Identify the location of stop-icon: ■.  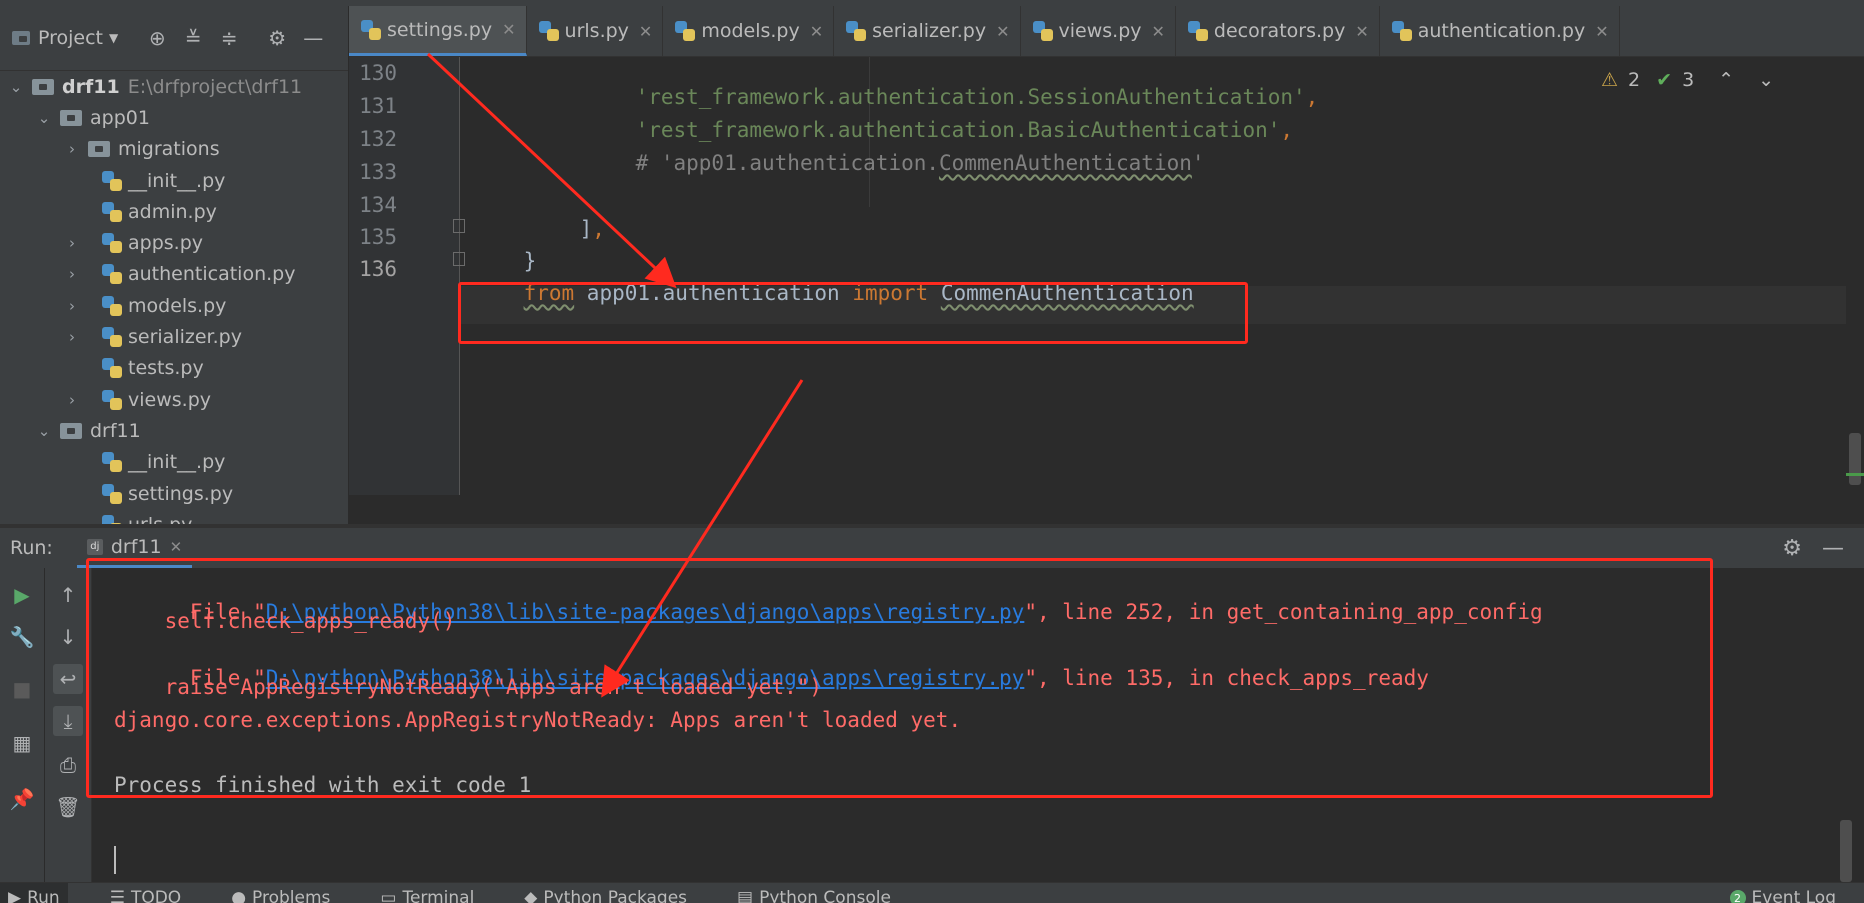
(22, 689).